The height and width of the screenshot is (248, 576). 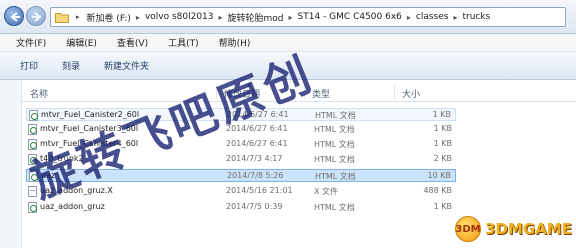 I want to click on breadcrumb-item-gmc: ST14 - GMC C4500 6x6, so click(x=350, y=17).